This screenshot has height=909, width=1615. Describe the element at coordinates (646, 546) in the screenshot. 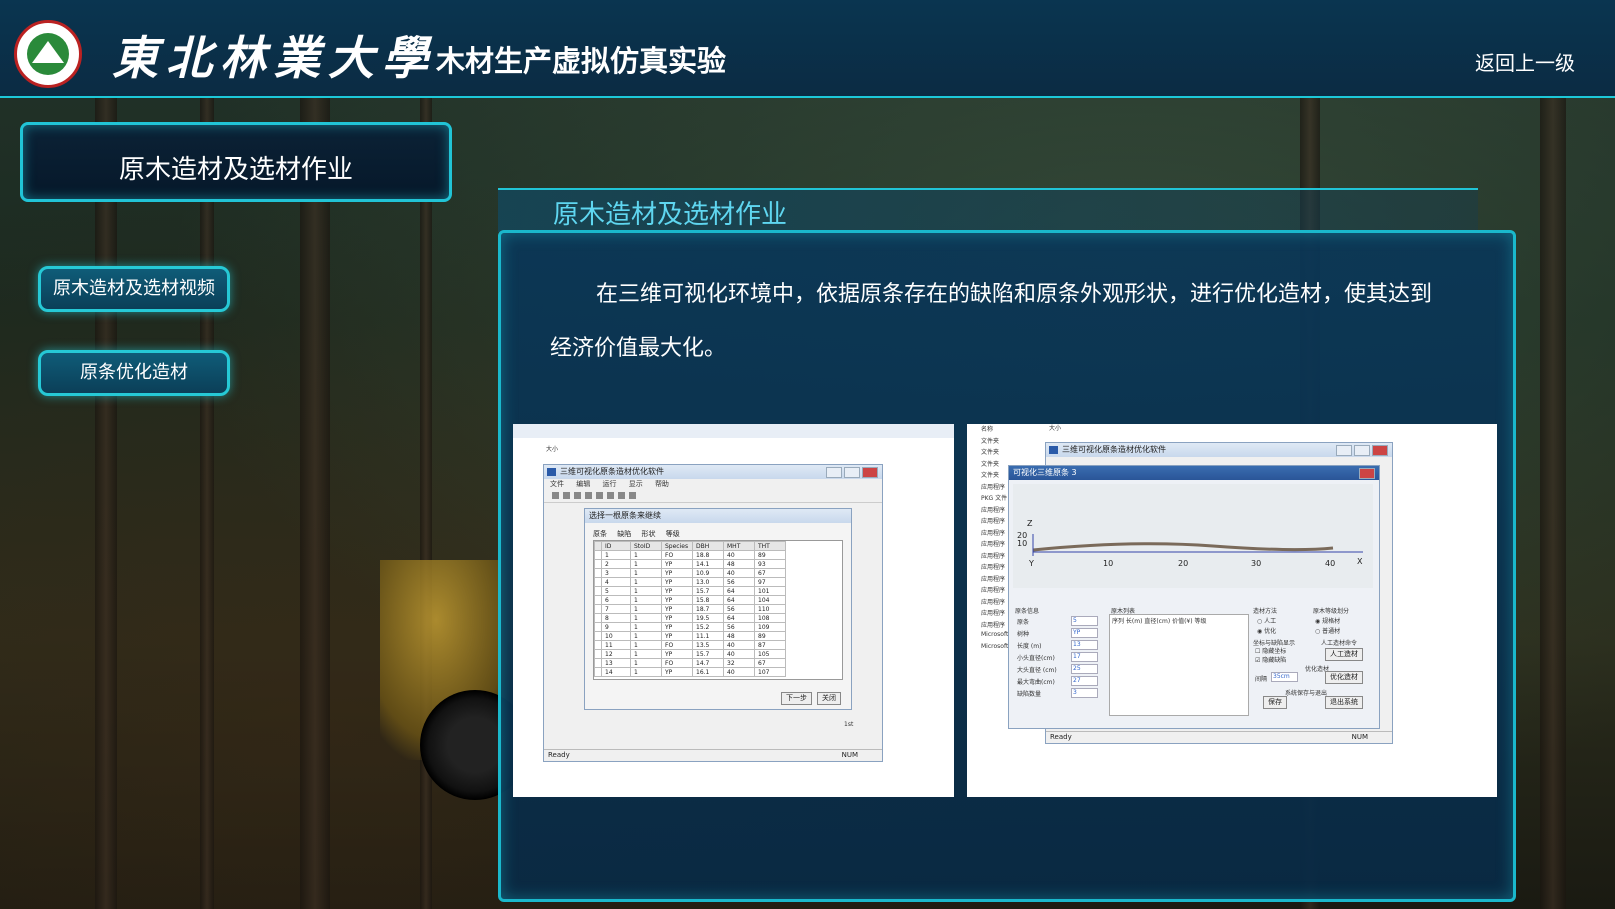

I see `column-header: StoID` at that location.